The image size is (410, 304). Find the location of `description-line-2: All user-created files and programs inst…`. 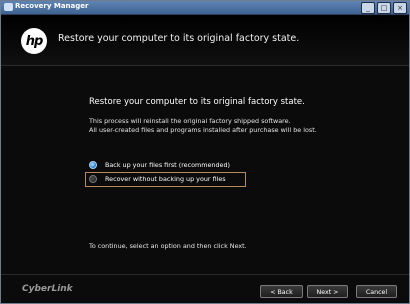

description-line-2: All user-created files and programs inst… is located at coordinates (203, 130).